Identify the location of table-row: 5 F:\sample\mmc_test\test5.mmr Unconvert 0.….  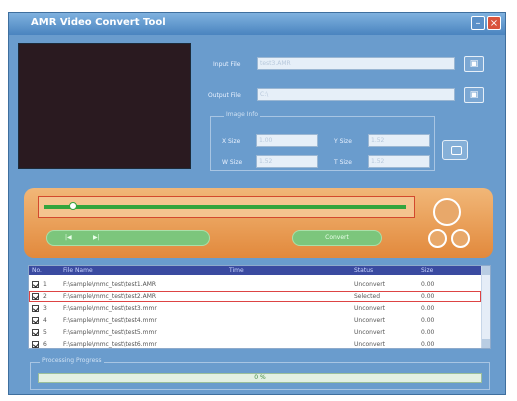
(255, 332).